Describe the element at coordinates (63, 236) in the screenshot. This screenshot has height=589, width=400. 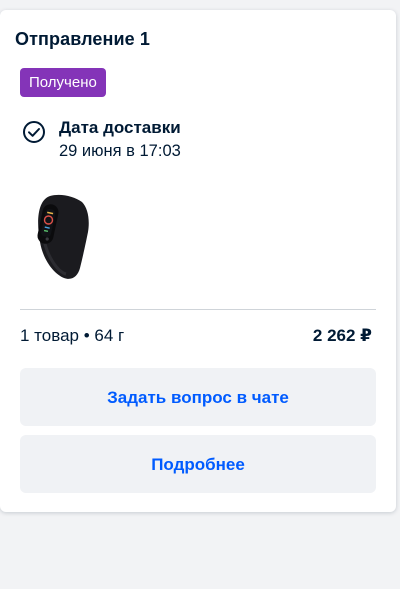
I see `product-image` at that location.